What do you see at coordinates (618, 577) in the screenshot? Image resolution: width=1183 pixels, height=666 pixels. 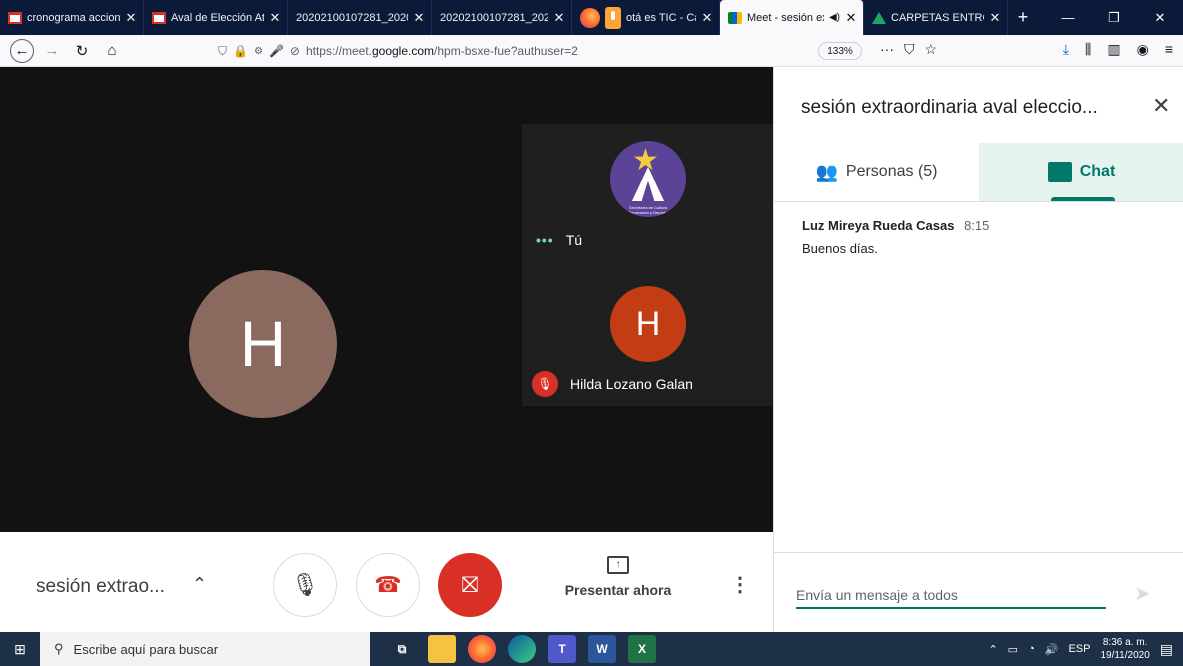 I see `present-now-button: ↑ Presentar ahora` at bounding box center [618, 577].